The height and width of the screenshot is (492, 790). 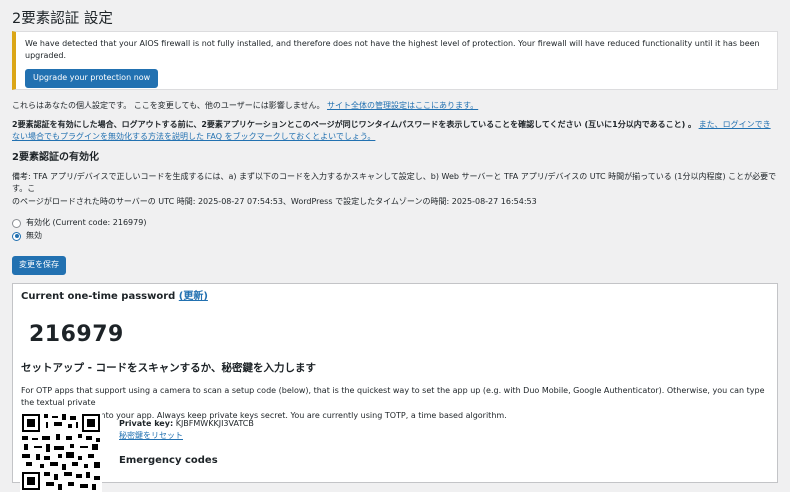 I want to click on refresh-link: (更新), so click(x=193, y=296).